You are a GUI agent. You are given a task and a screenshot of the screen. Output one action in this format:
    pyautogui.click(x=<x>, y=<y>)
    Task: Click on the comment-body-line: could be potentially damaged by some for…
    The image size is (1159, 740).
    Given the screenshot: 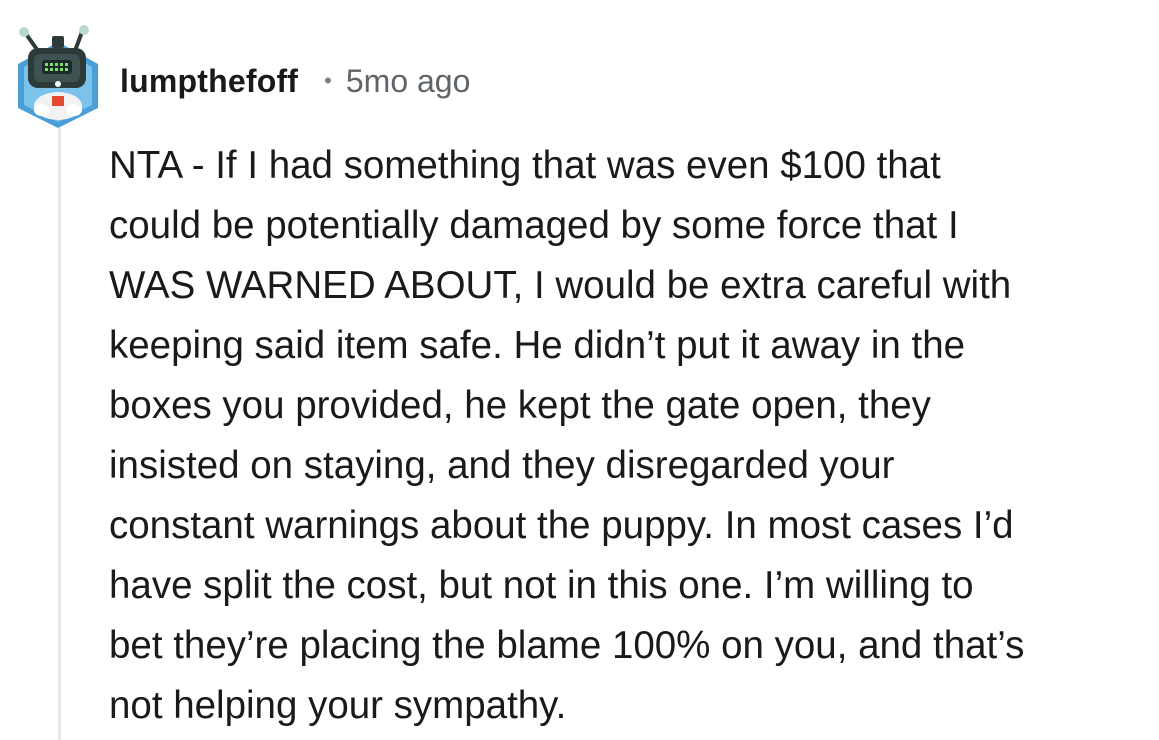 What is the action you would take?
    pyautogui.click(x=534, y=225)
    